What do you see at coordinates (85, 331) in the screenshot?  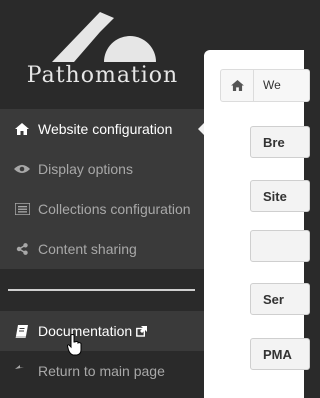 I see `sidebar-item-label: Documentation` at bounding box center [85, 331].